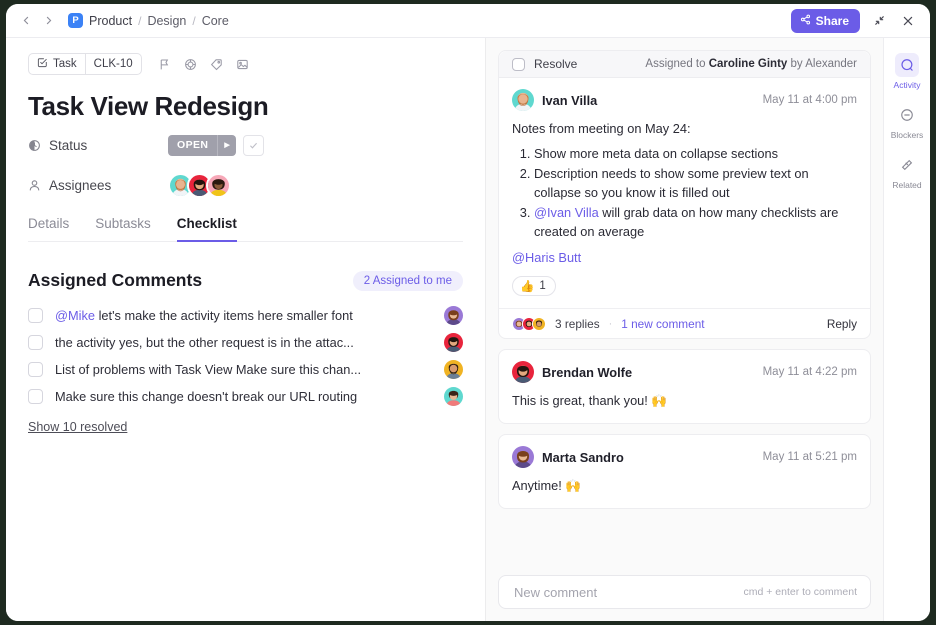 The image size is (936, 625). Describe the element at coordinates (518, 64) in the screenshot. I see `resolve-checkbox` at that location.